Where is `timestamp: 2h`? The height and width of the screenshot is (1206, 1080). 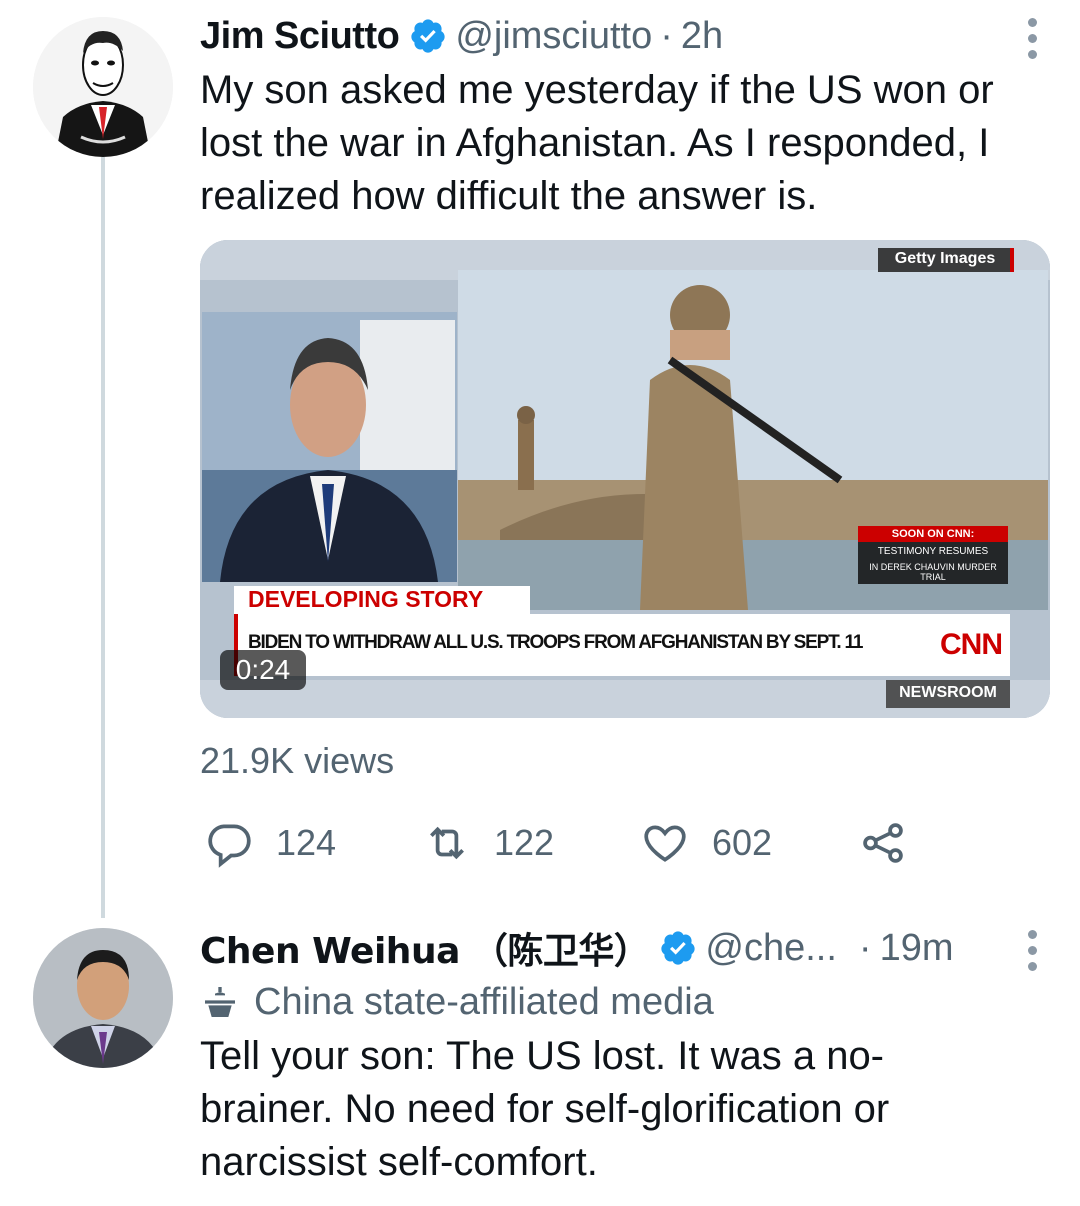 timestamp: 2h is located at coordinates (702, 36).